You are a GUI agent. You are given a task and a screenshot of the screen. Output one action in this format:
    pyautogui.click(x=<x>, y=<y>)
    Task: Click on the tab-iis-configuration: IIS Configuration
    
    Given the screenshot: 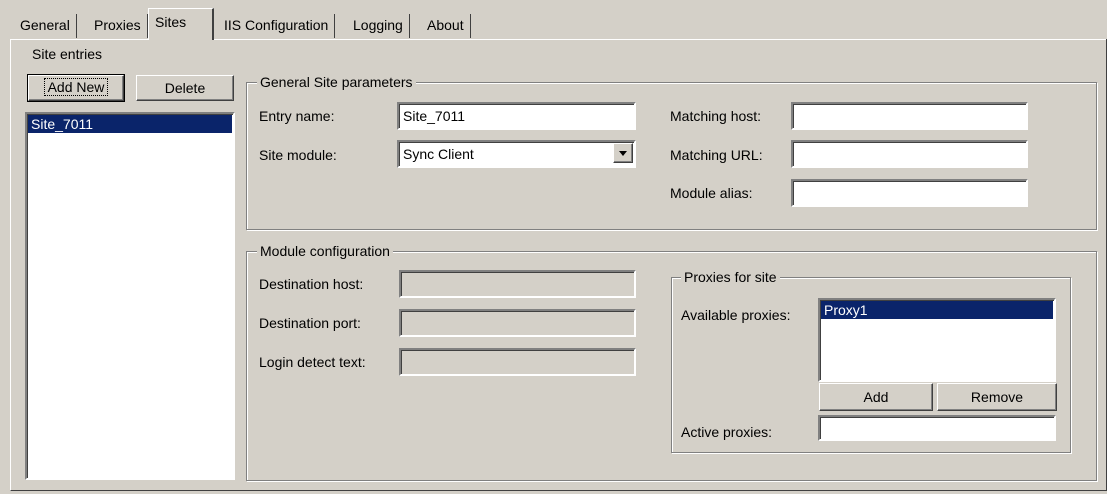 What is the action you would take?
    pyautogui.click(x=277, y=26)
    